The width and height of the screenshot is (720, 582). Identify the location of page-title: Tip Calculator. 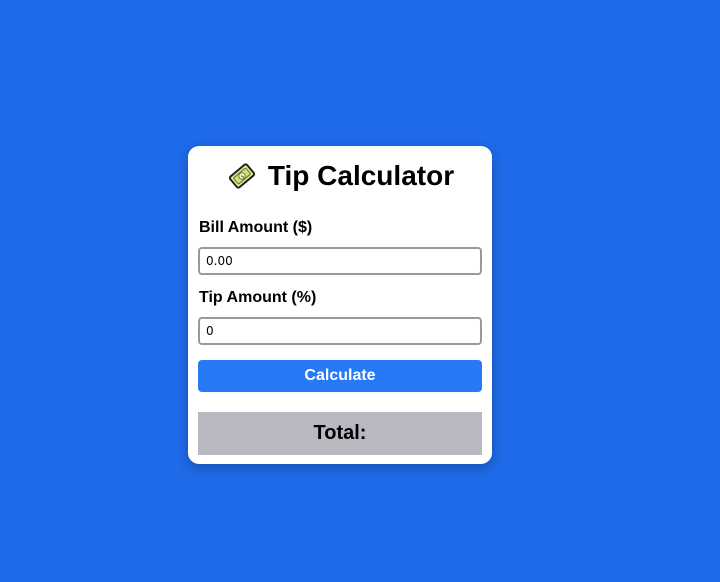
(361, 175).